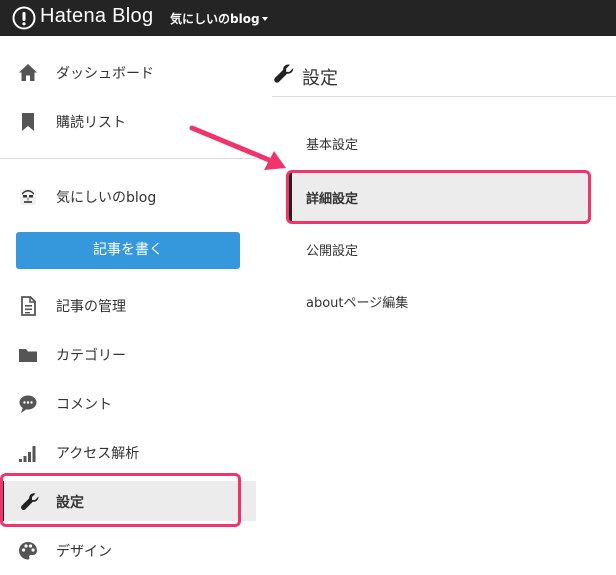  I want to click on sidebar-item-design: デザイン, so click(128, 550).